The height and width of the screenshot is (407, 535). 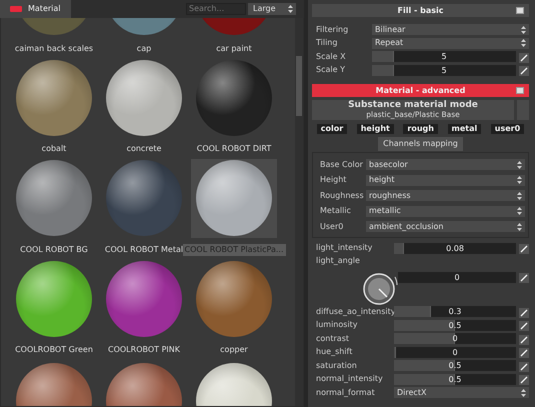 What do you see at coordinates (342, 196) in the screenshot?
I see `property-label: Roughness` at bounding box center [342, 196].